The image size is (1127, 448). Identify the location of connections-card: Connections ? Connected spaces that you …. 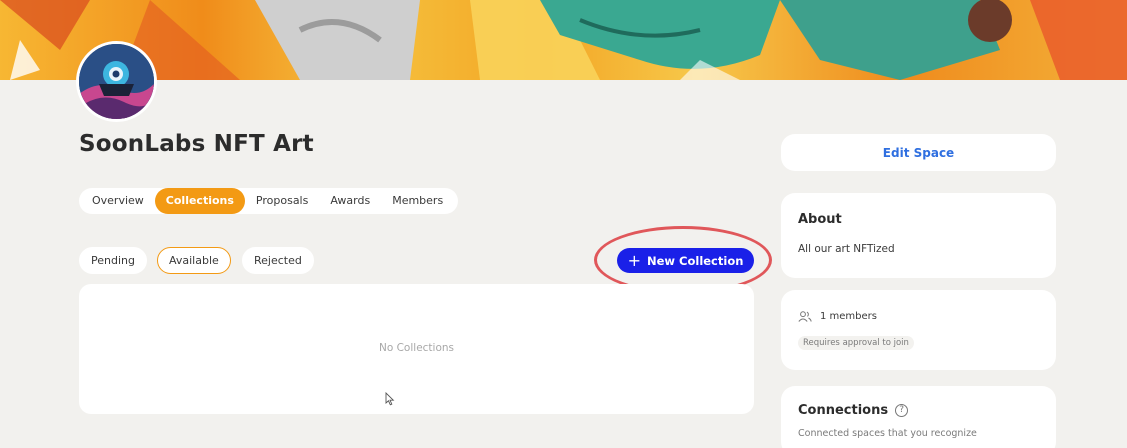
(918, 417).